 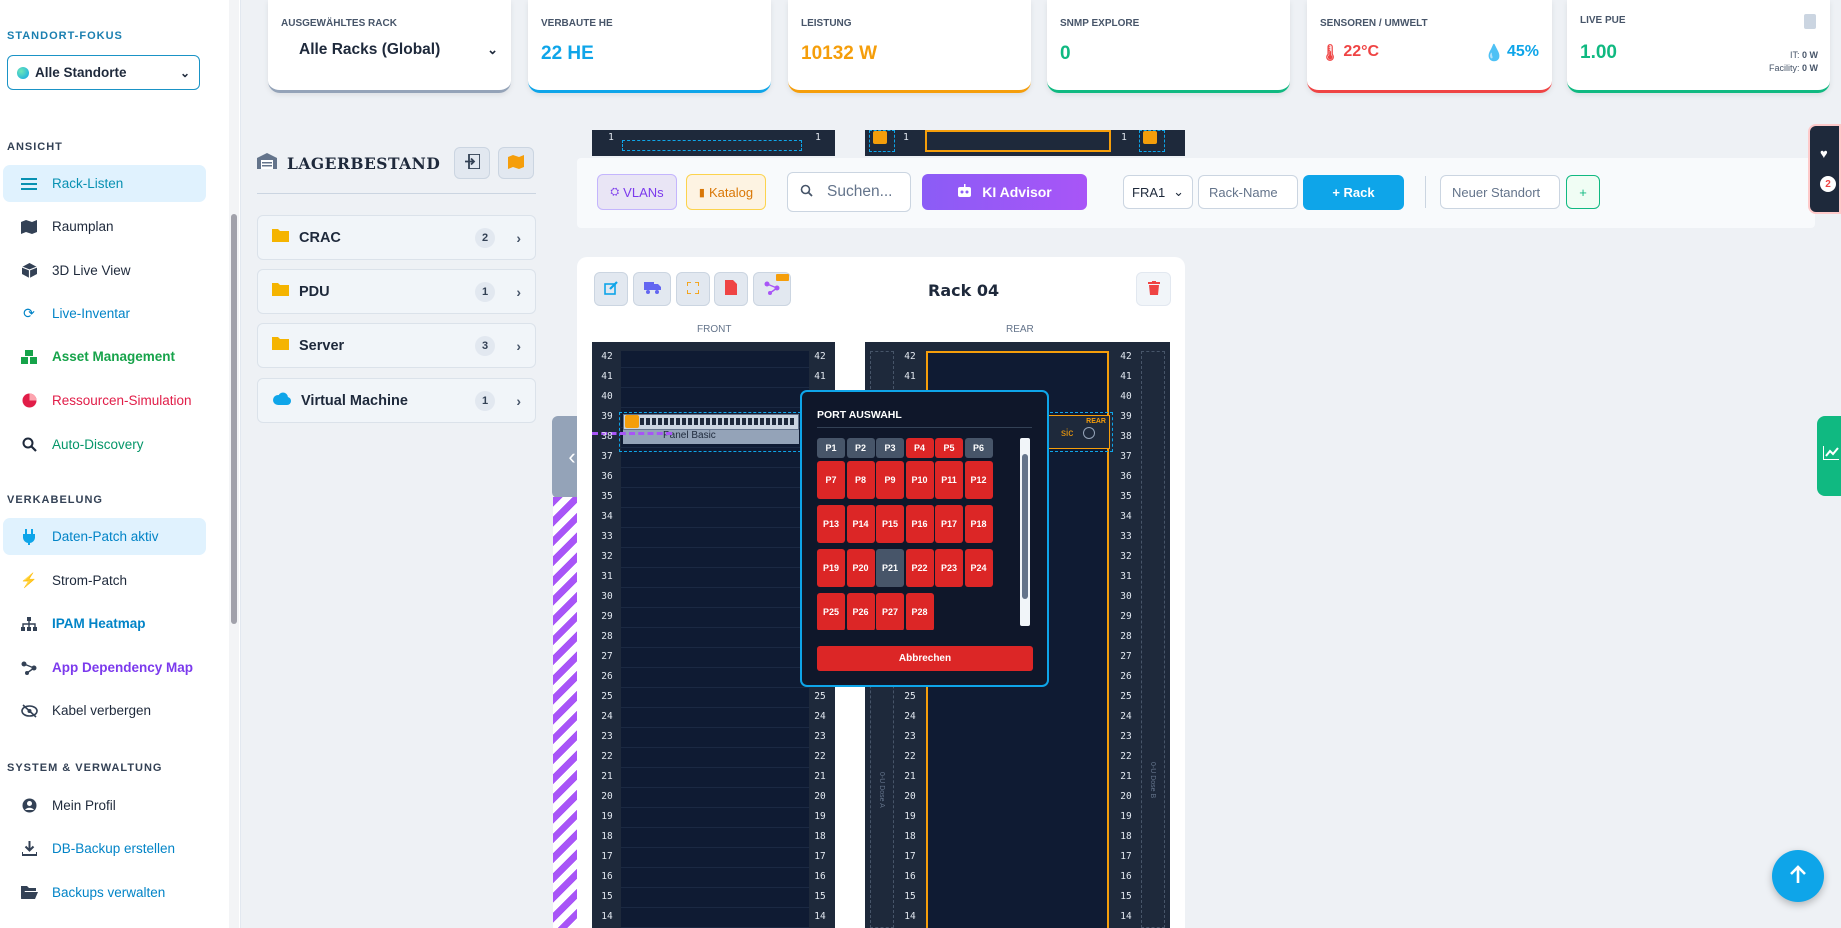 I want to click on port-button: P11, so click(x=949, y=480).